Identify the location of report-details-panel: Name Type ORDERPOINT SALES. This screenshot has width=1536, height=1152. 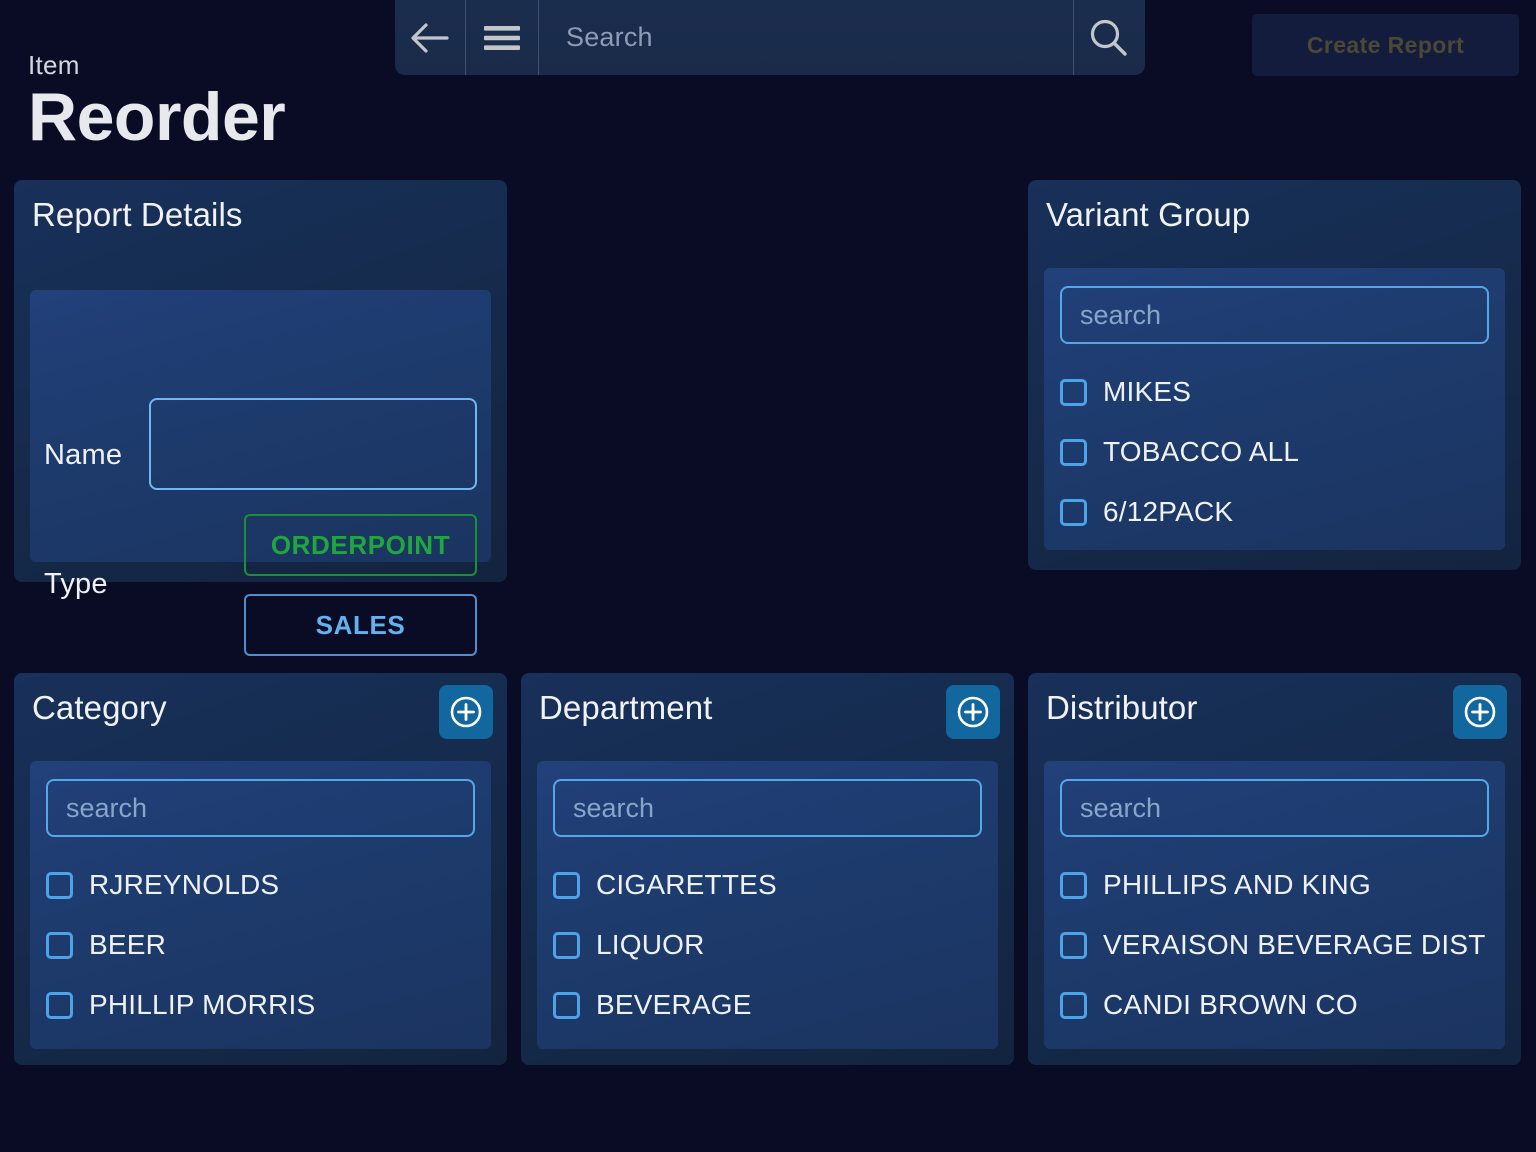
(260, 473).